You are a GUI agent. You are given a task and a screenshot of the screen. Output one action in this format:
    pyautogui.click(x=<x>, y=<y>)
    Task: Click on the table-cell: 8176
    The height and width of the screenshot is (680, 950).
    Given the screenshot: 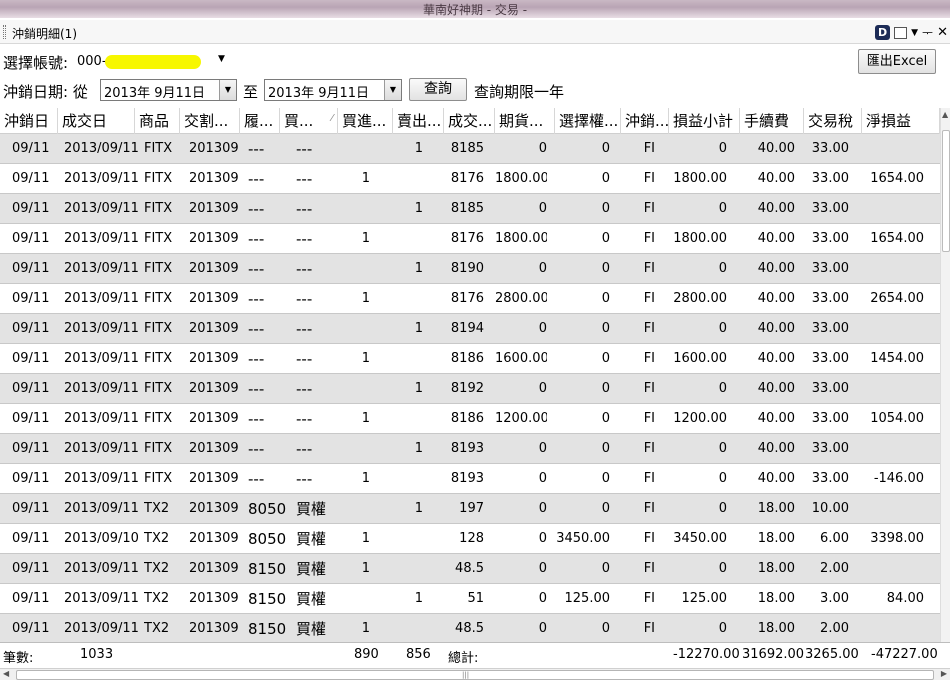 What is the action you would take?
    pyautogui.click(x=467, y=298)
    